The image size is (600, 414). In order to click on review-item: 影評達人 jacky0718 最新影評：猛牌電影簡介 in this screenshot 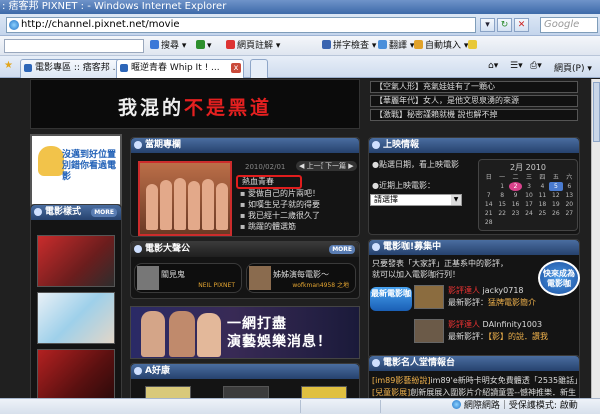, I will do `click(494, 298)`.